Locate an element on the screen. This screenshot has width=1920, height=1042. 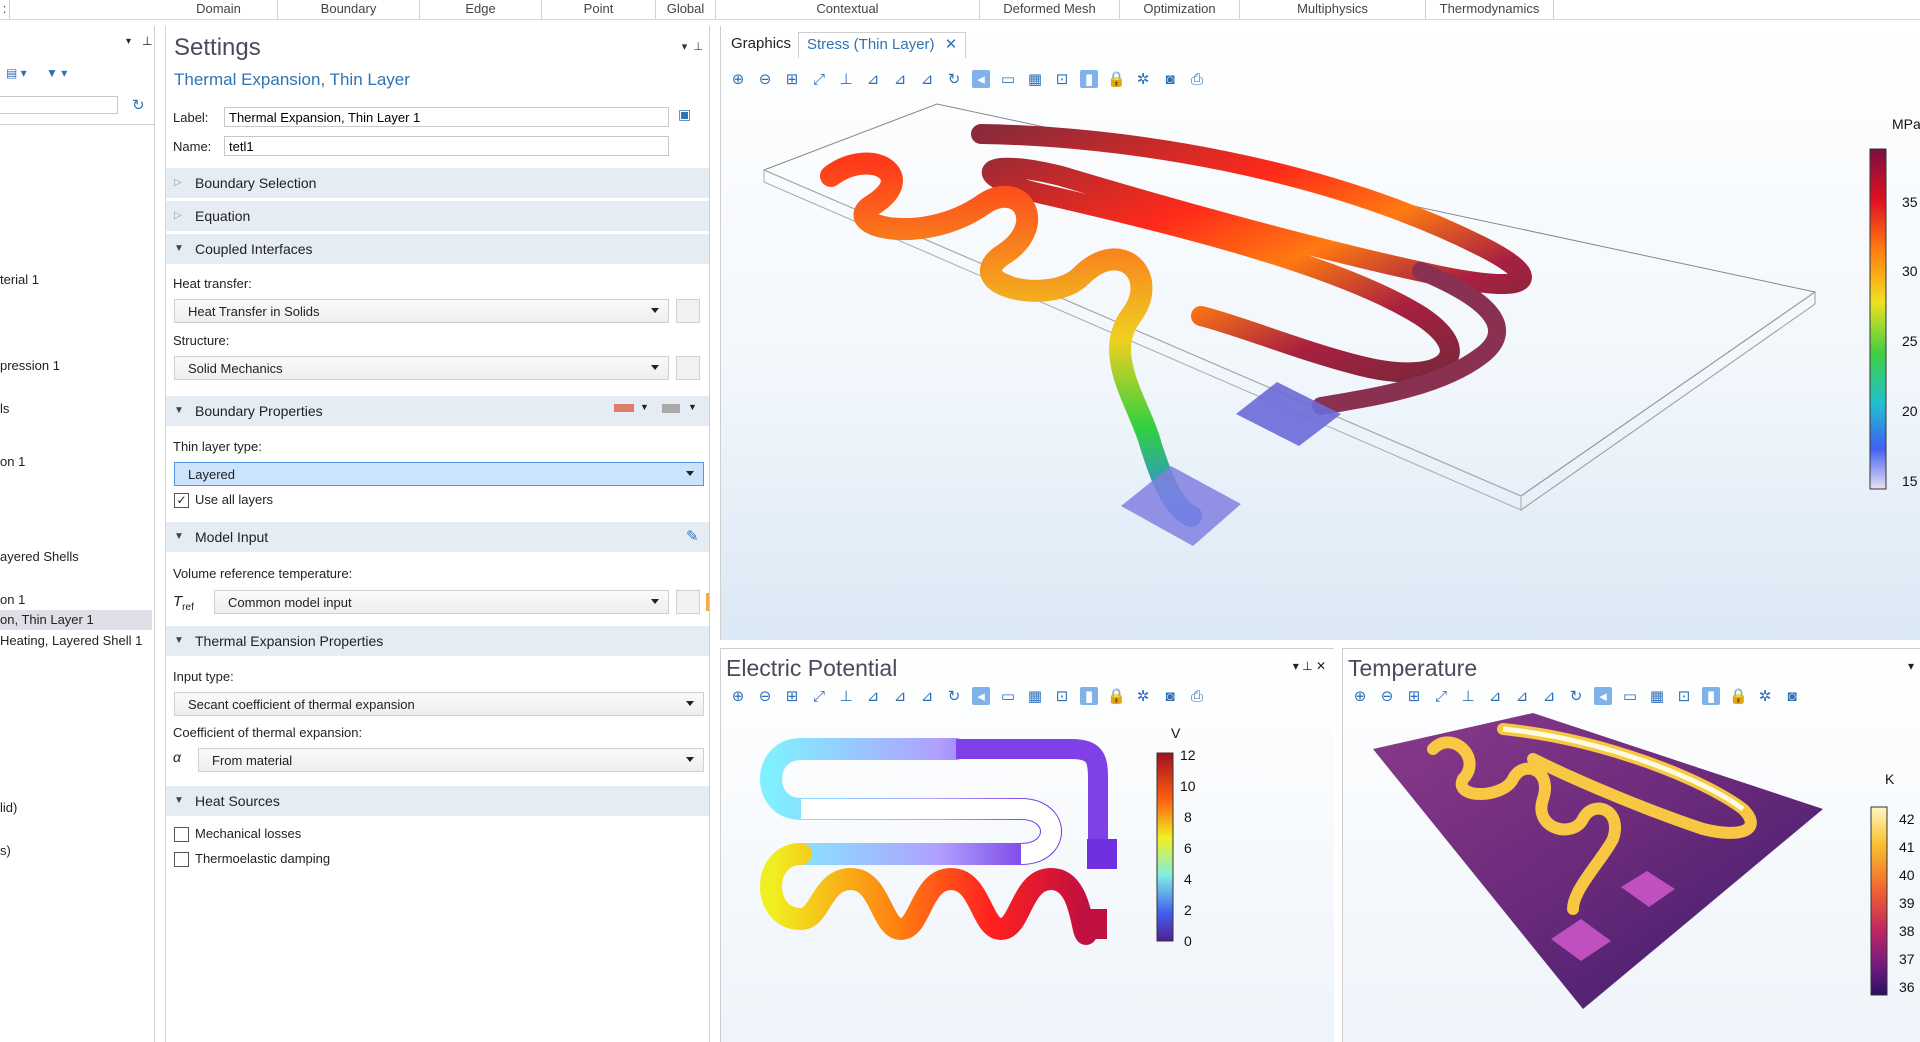
thermoelastic-damping-label: Thermoelastic damping is located at coordinates (263, 858).